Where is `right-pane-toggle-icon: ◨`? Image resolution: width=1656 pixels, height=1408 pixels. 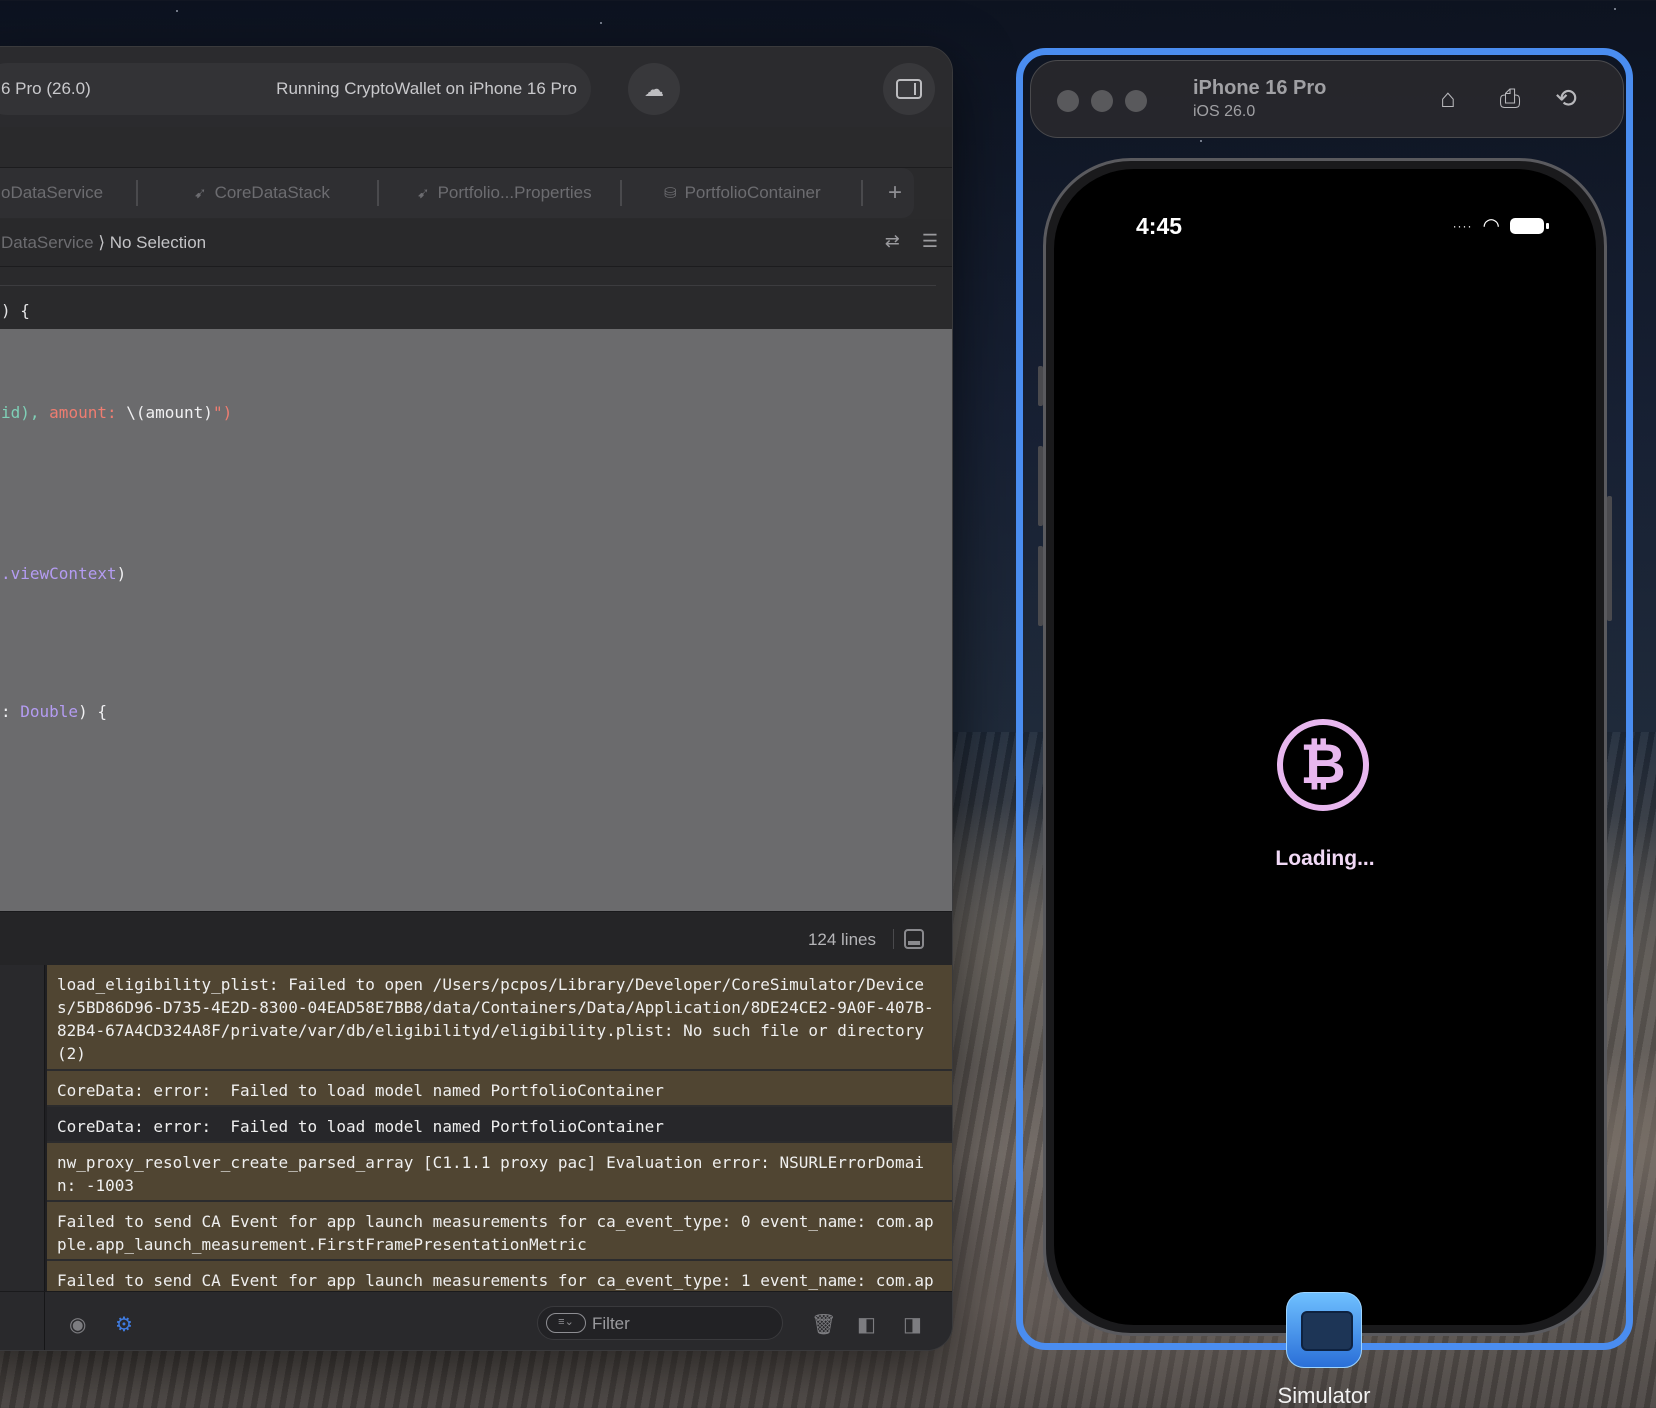
right-pane-toggle-icon: ◨ is located at coordinates (912, 1324).